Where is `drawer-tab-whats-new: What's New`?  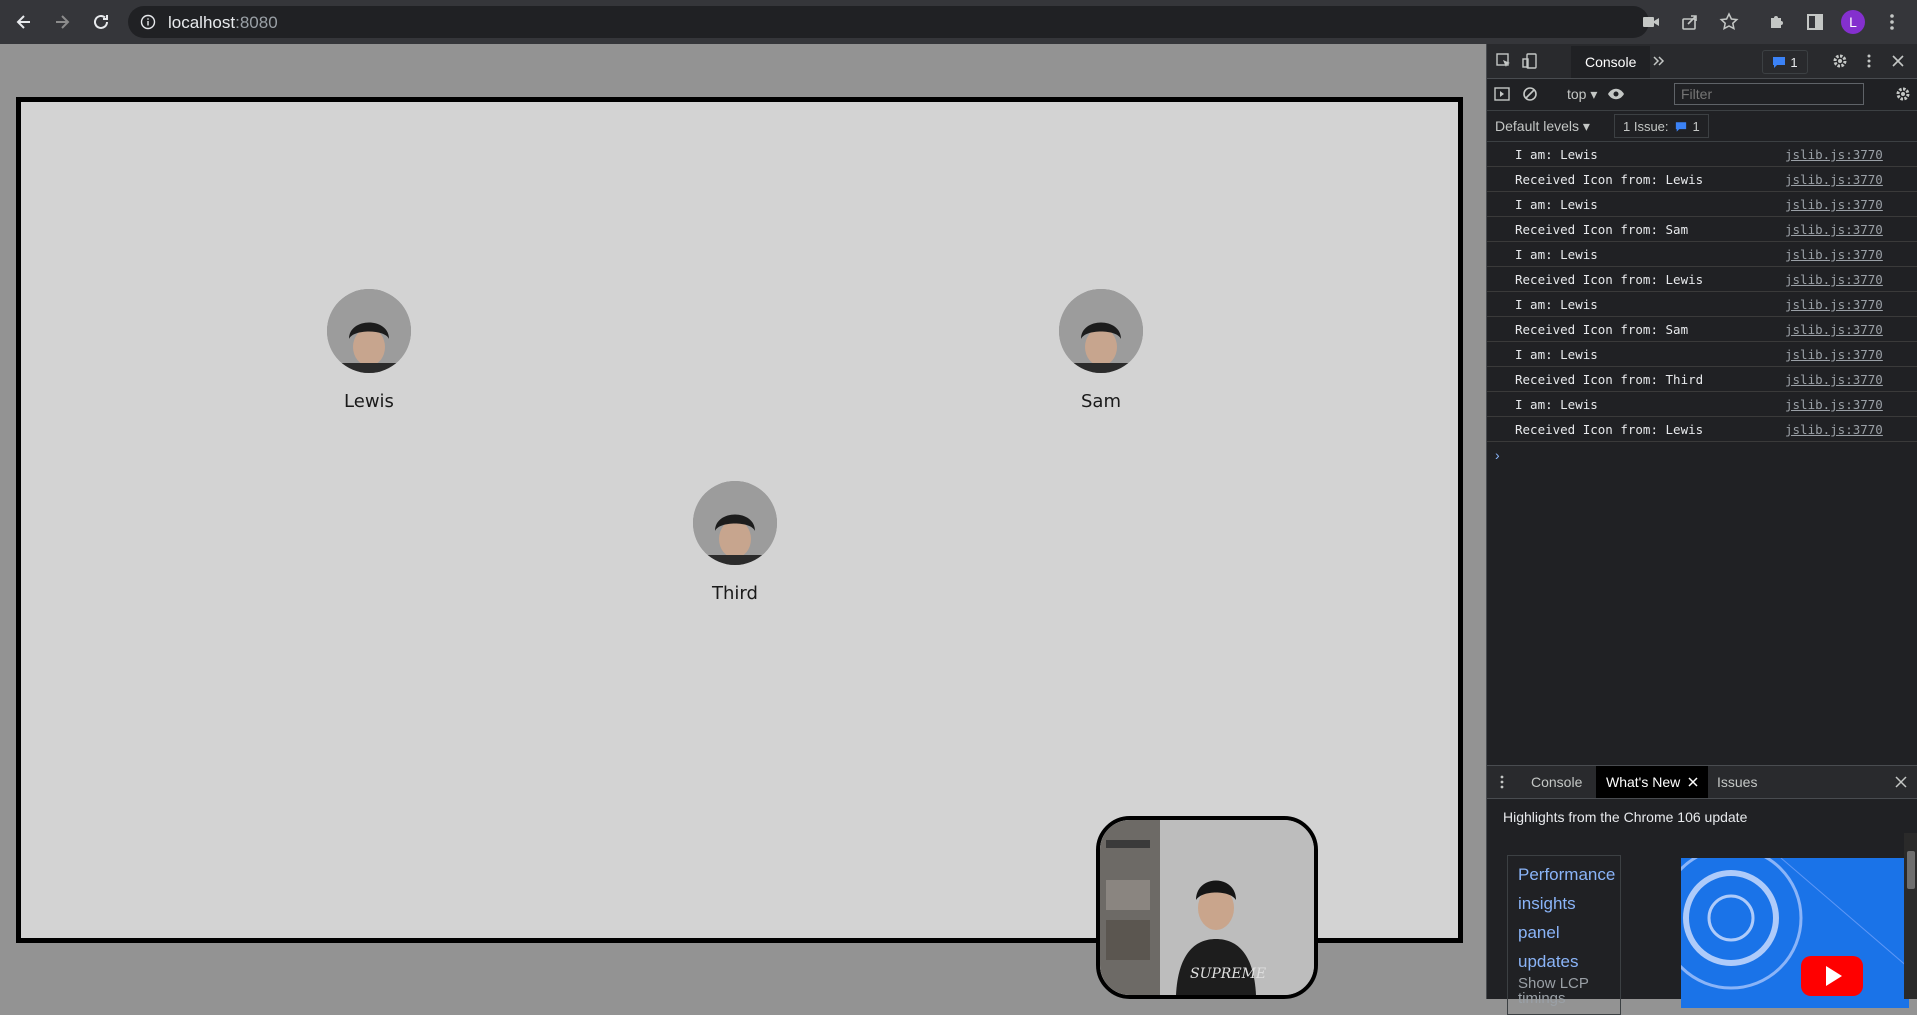
drawer-tab-whats-new: What's New is located at coordinates (1652, 782).